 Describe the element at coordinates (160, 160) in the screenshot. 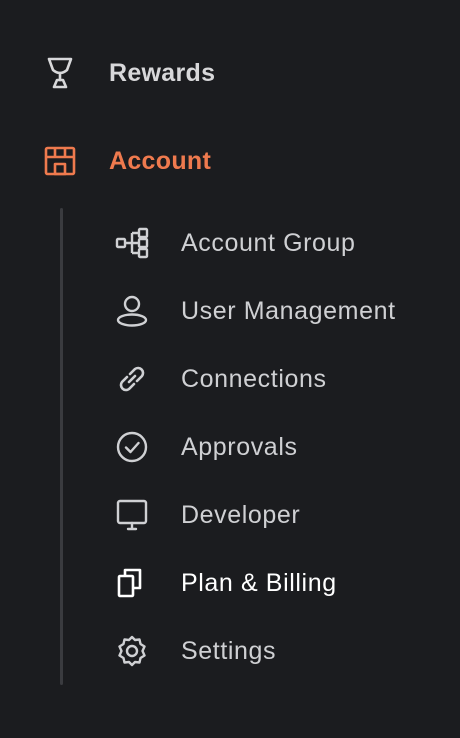

I see `sidebar-item-label: Account` at that location.